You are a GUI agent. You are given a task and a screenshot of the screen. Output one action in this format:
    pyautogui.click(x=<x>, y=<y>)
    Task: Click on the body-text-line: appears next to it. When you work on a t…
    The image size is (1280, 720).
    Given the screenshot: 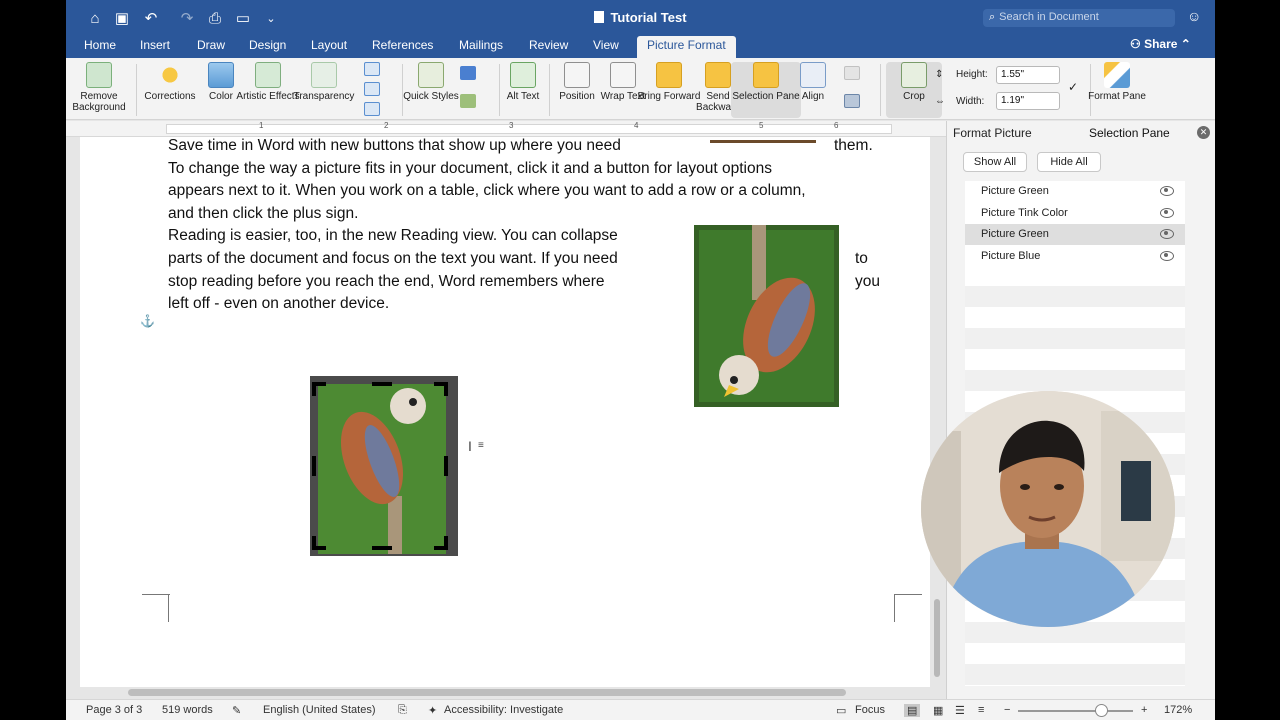 What is the action you would take?
    pyautogui.click(x=487, y=191)
    